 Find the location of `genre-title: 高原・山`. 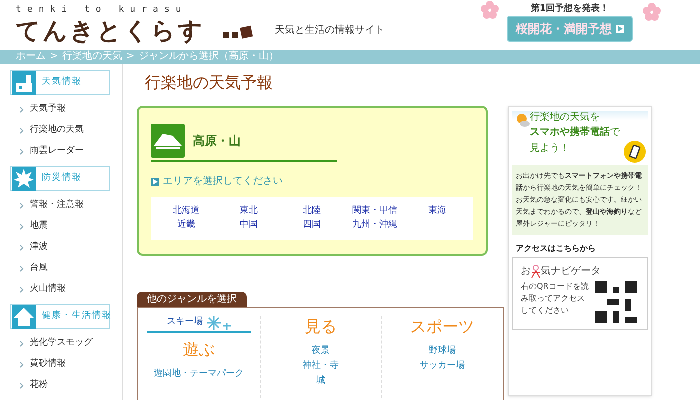

genre-title: 高原・山 is located at coordinates (217, 141).